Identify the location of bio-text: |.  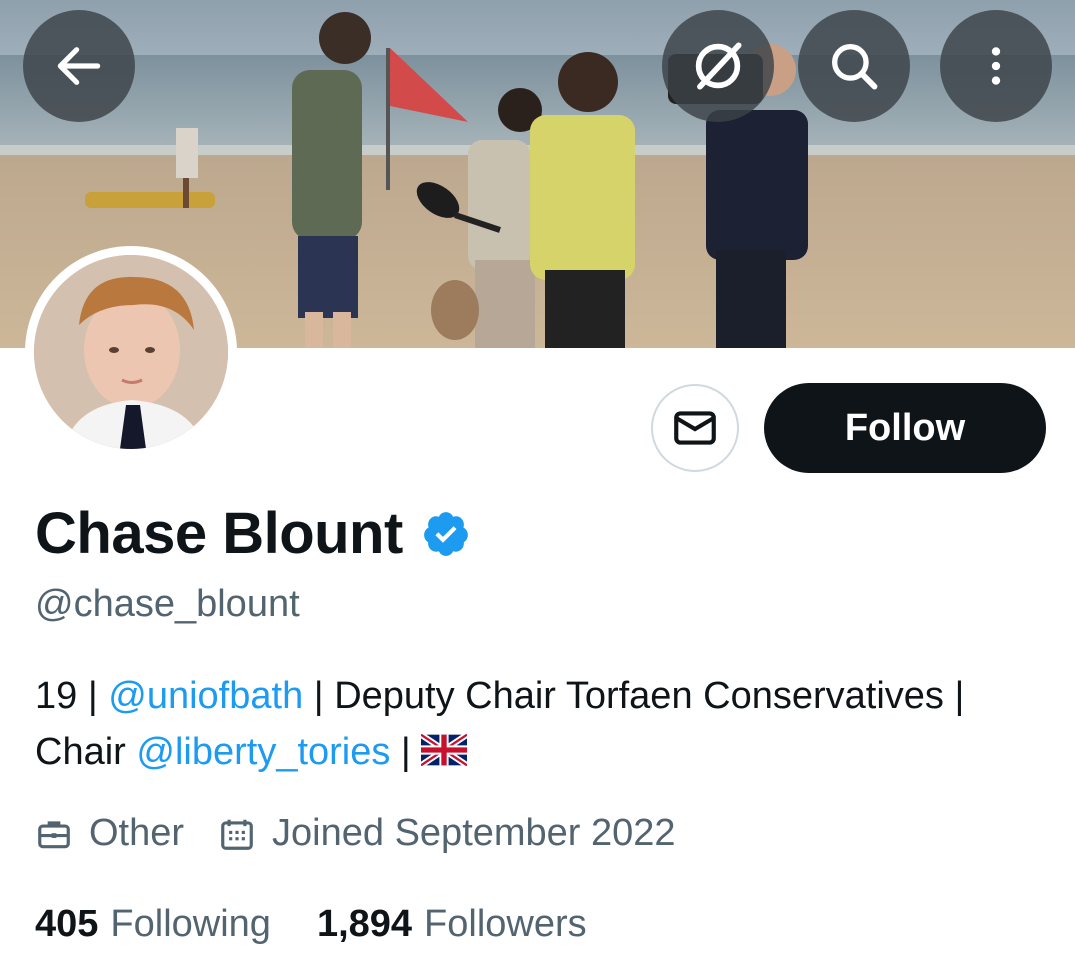
(406, 752).